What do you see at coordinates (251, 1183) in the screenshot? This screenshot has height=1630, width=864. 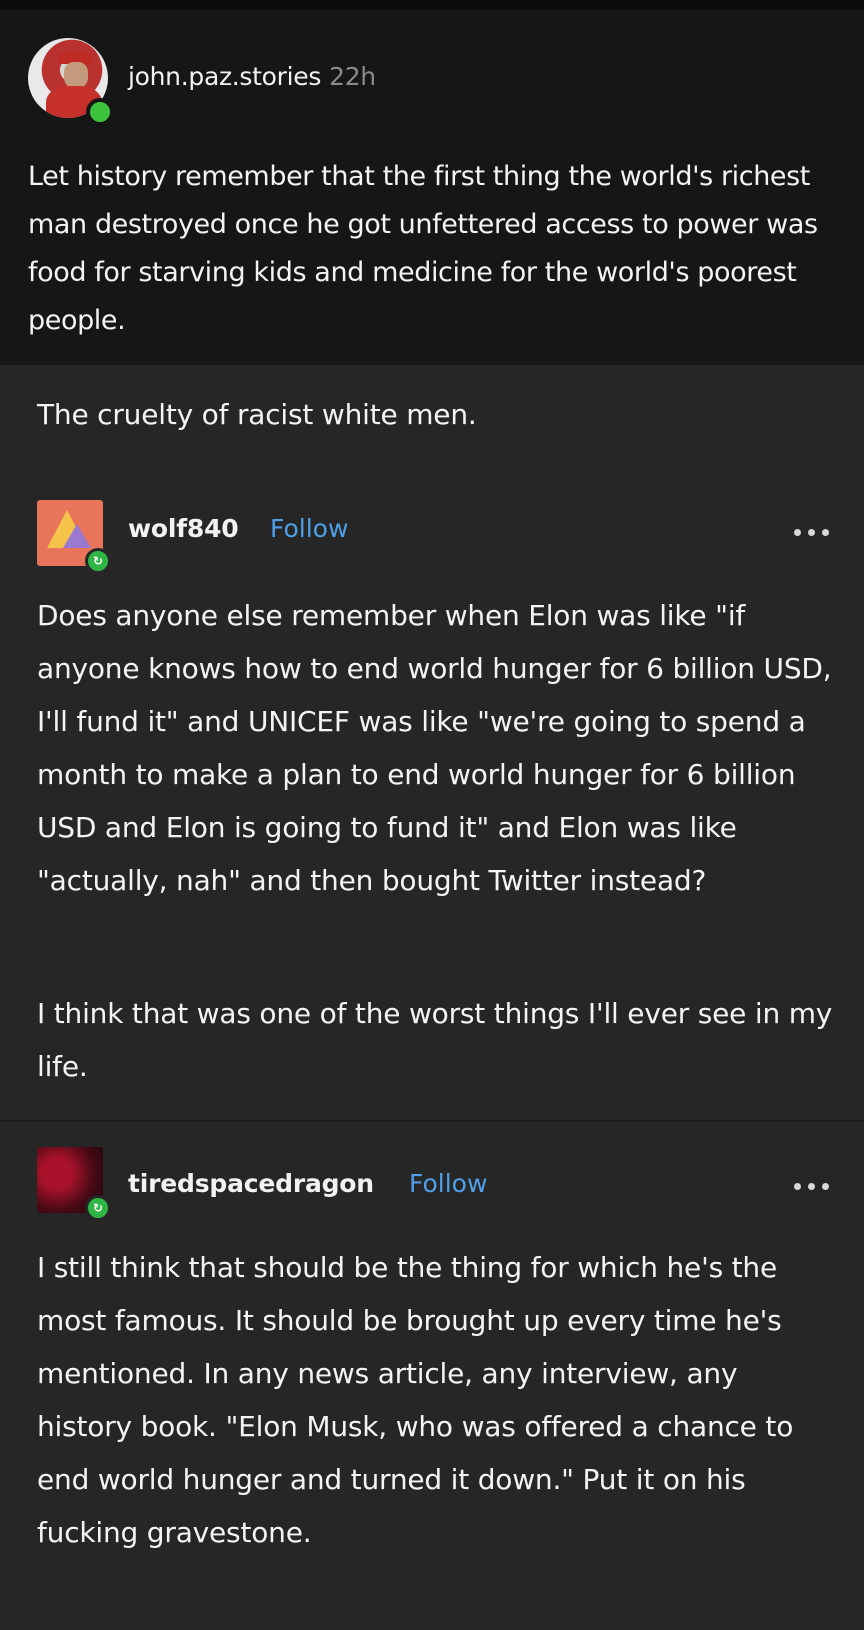 I see `reblog-username: tiredspacedragon` at bounding box center [251, 1183].